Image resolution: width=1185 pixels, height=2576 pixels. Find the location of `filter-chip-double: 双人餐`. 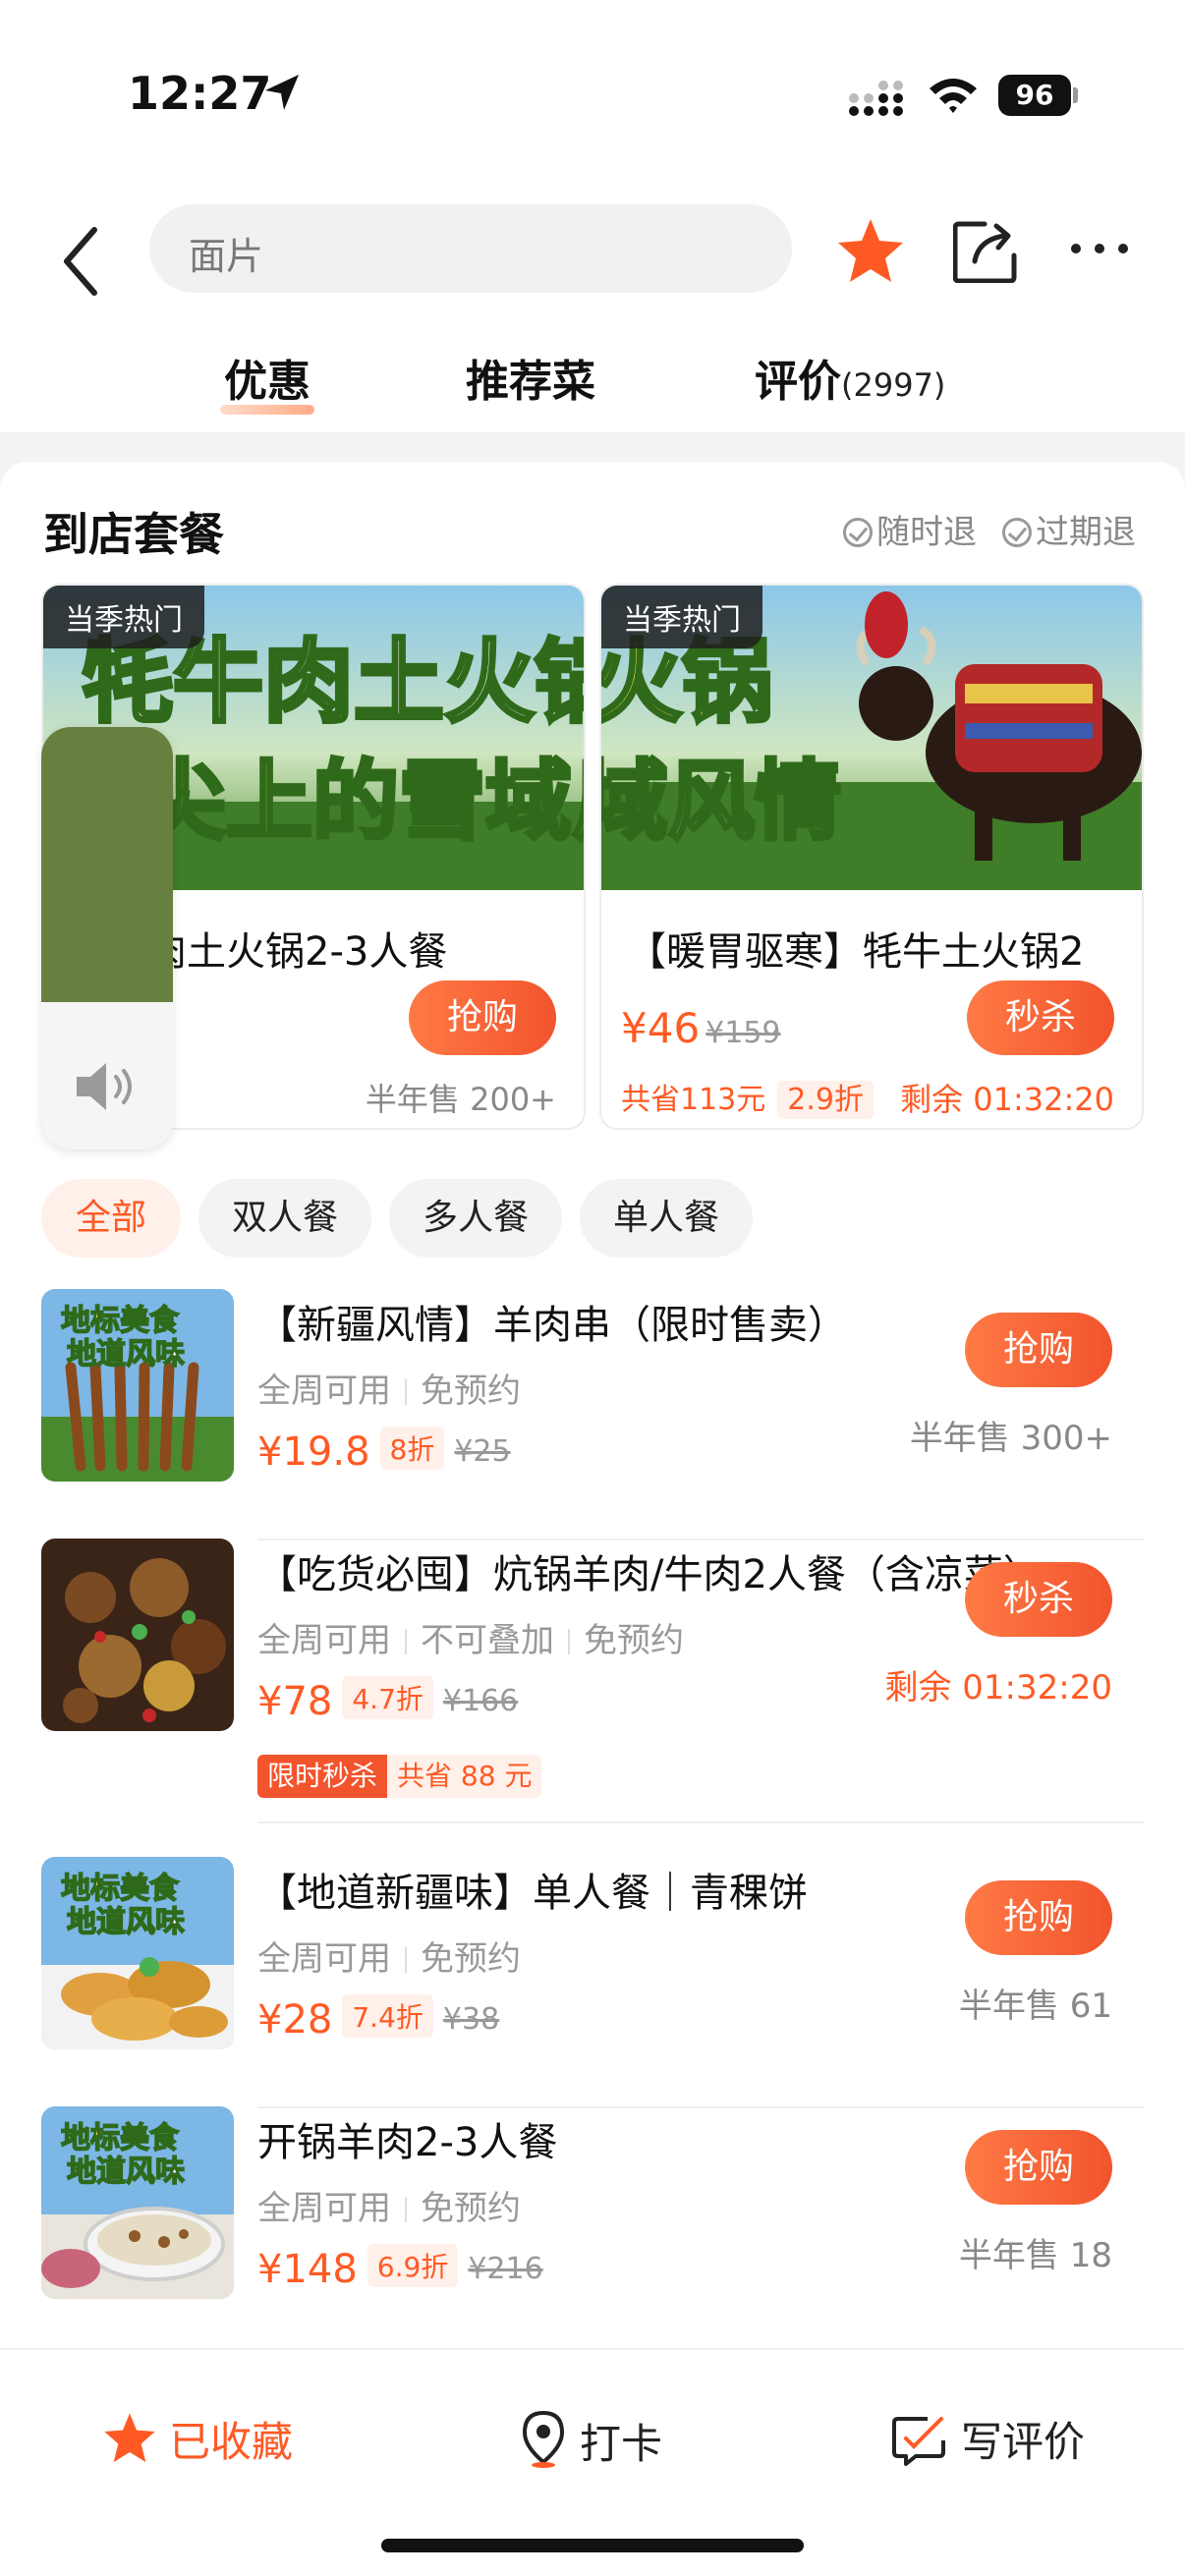

filter-chip-double: 双人餐 is located at coordinates (285, 1218).